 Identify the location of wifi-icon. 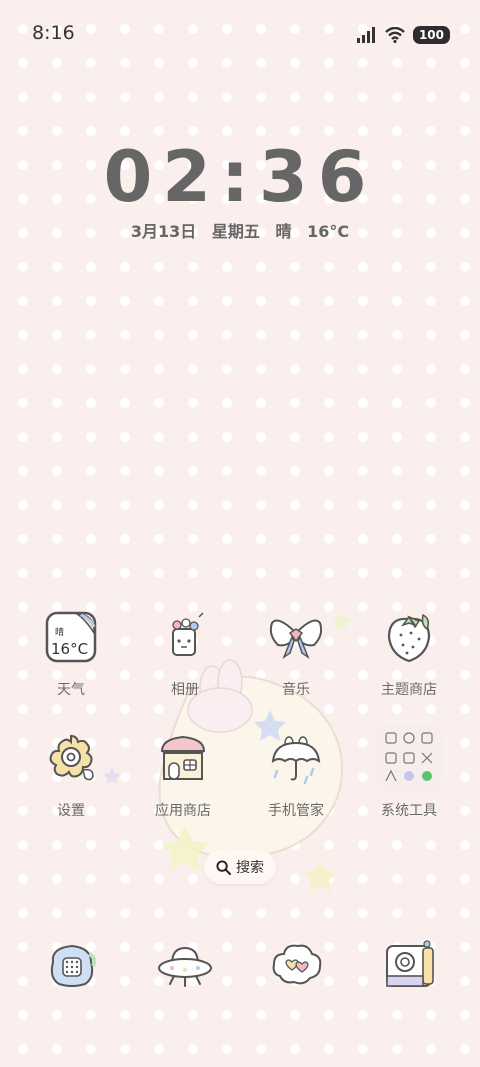
(395, 35).